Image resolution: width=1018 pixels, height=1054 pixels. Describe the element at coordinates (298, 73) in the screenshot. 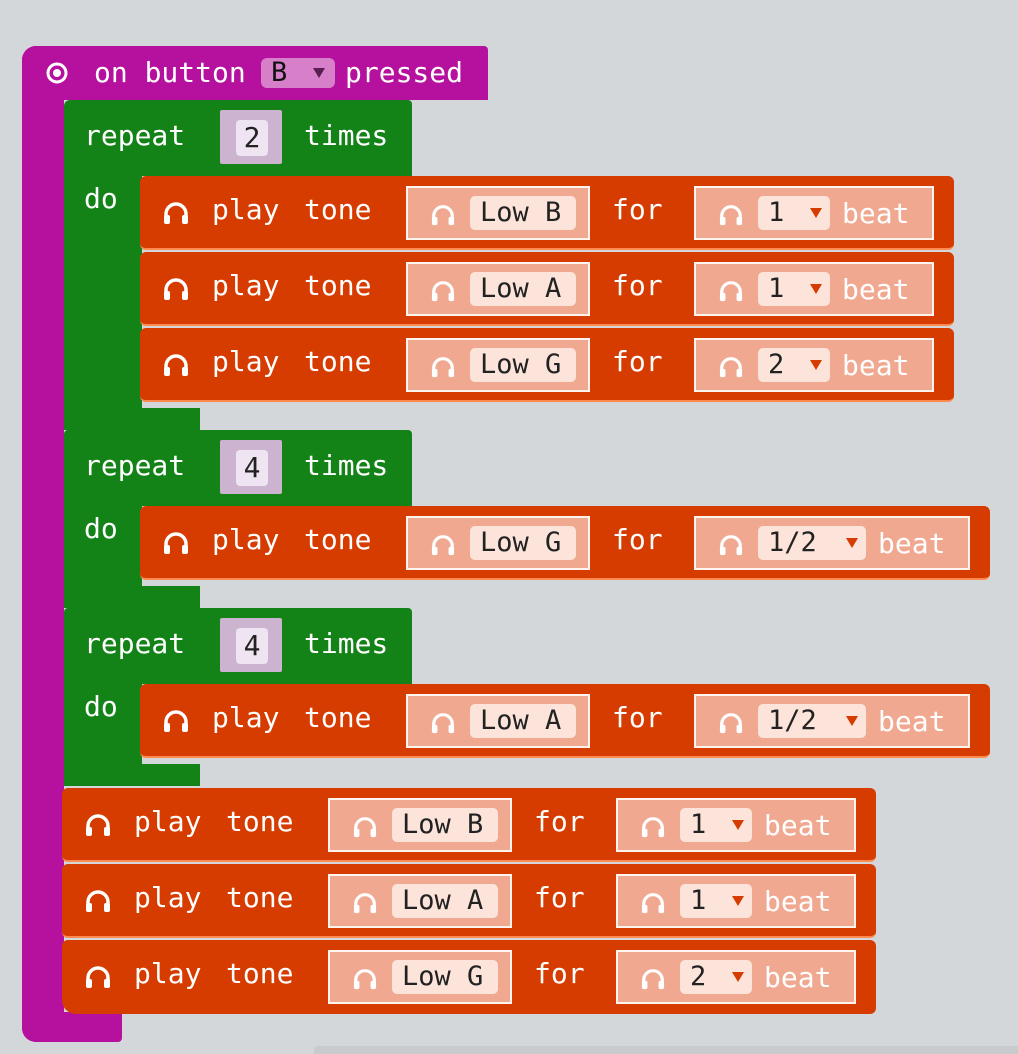

I see `button-dropdown: B` at that location.